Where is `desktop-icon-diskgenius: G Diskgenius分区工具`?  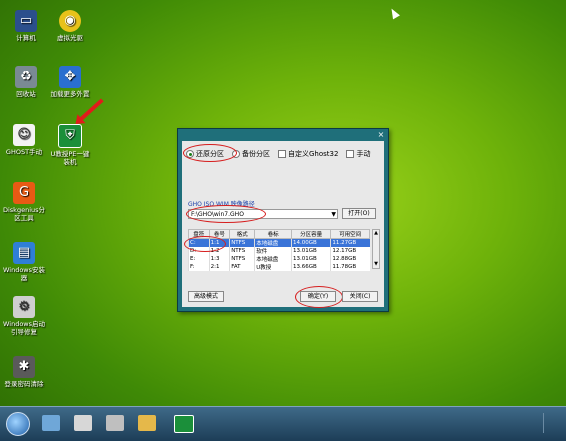
desktop-icon-diskgenius: G Diskgenius分区工具 is located at coordinates (24, 202).